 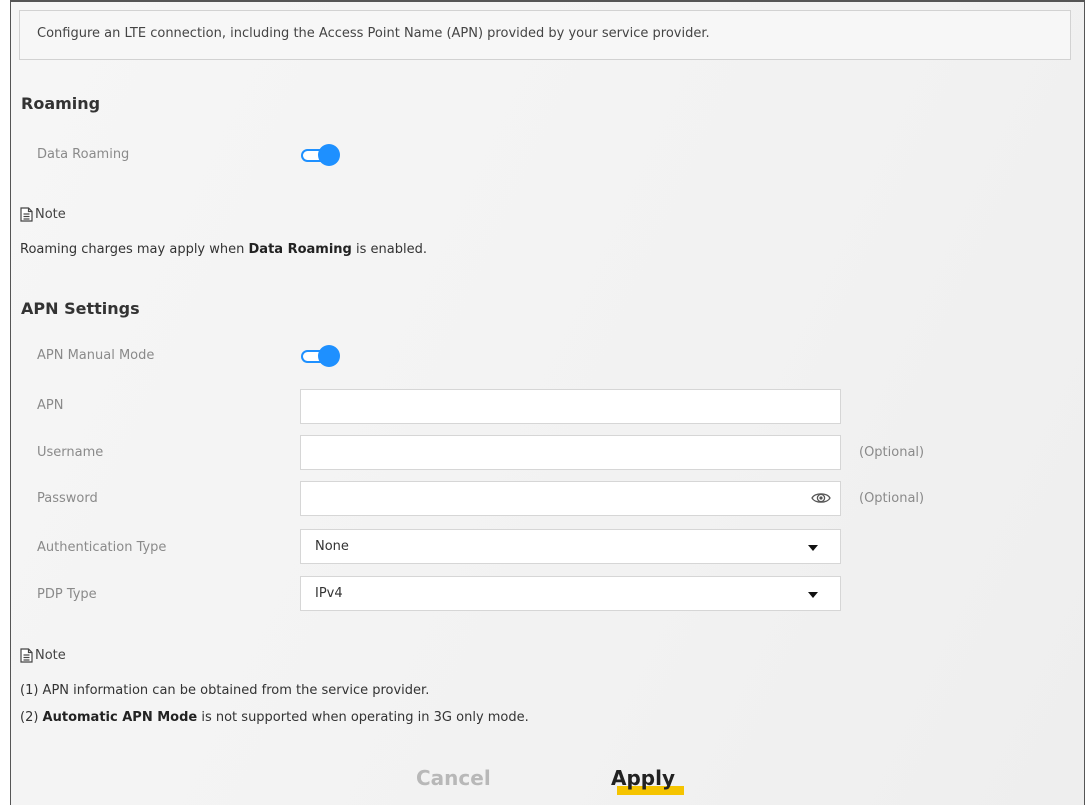 What do you see at coordinates (332, 546) in the screenshot?
I see `auth-type-value: None` at bounding box center [332, 546].